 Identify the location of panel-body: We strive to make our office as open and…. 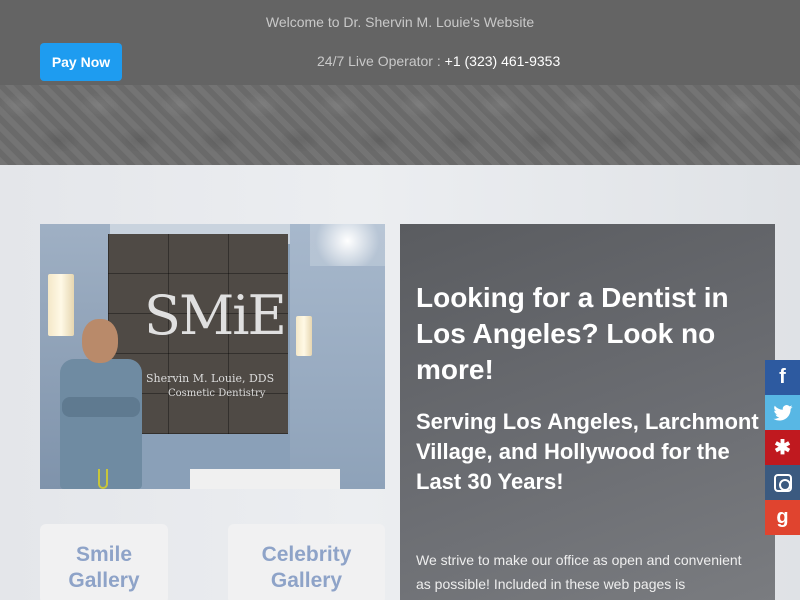
(579, 572).